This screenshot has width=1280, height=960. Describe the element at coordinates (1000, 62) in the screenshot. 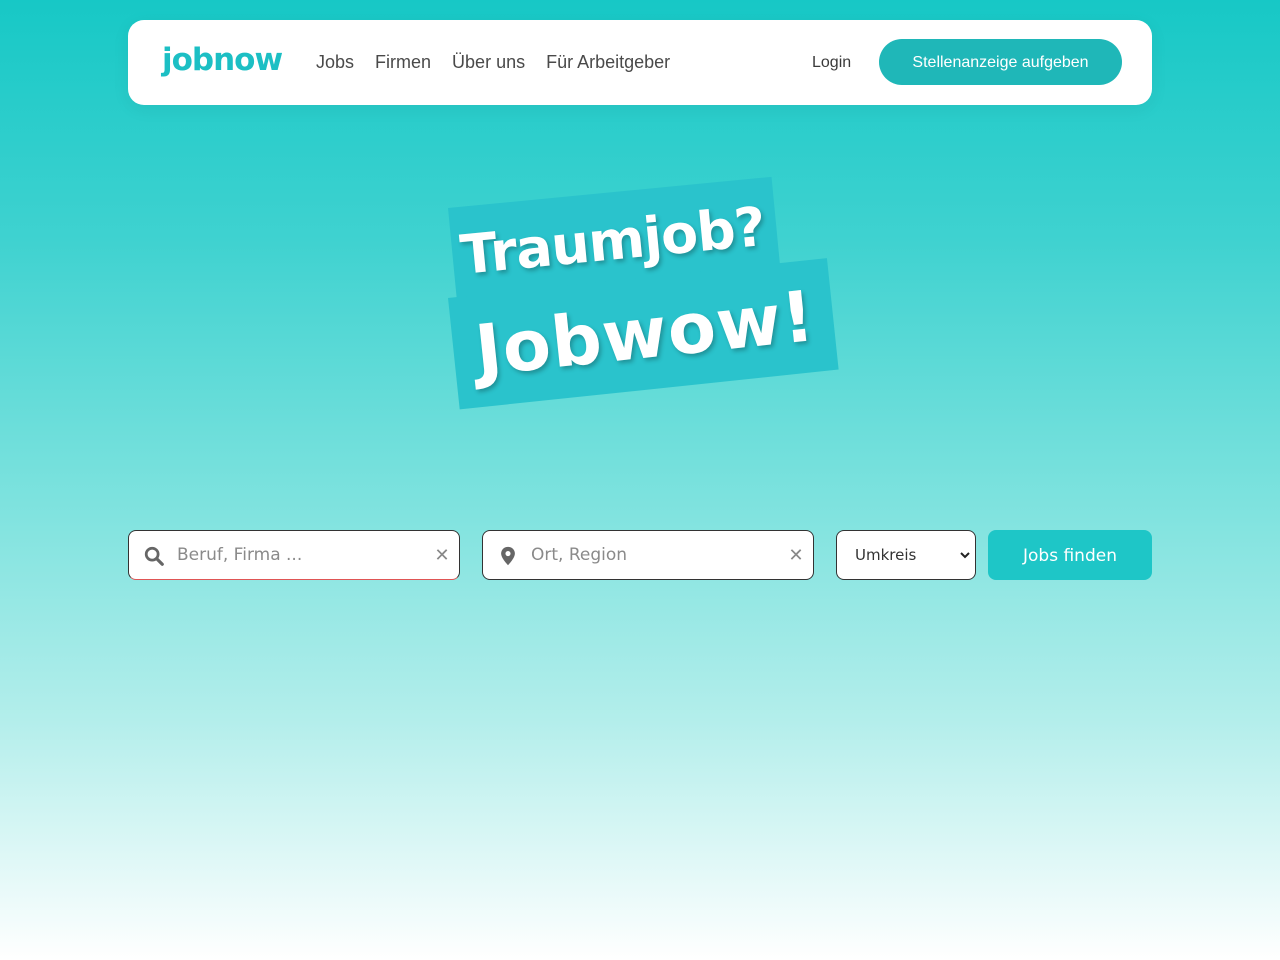

I see `post-job-button: Stellenanzeige aufgeben` at that location.